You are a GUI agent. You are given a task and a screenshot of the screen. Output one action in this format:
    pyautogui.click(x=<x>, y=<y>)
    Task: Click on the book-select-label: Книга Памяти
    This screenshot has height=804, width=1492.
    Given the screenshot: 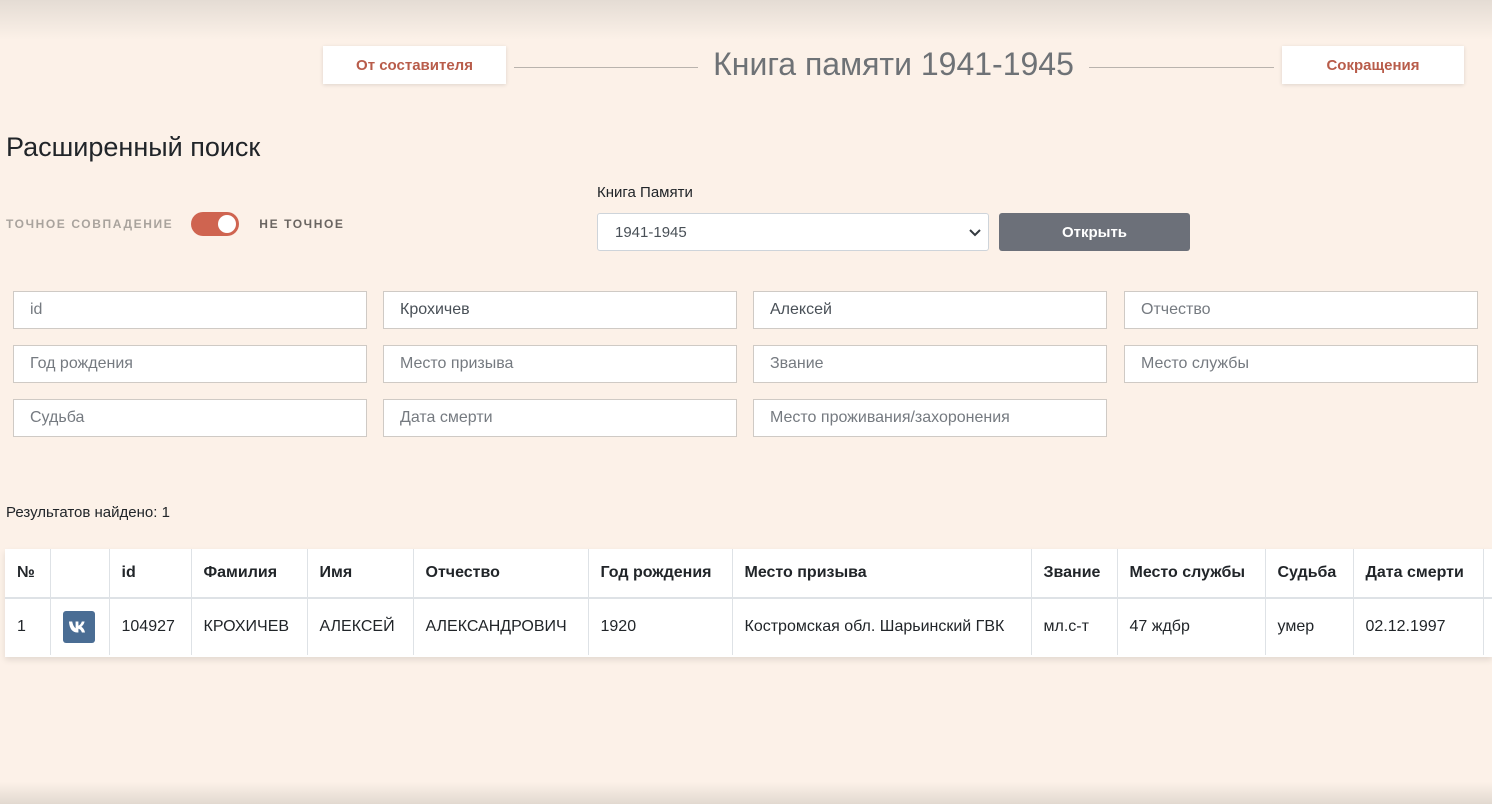 What is the action you would take?
    pyautogui.click(x=645, y=192)
    